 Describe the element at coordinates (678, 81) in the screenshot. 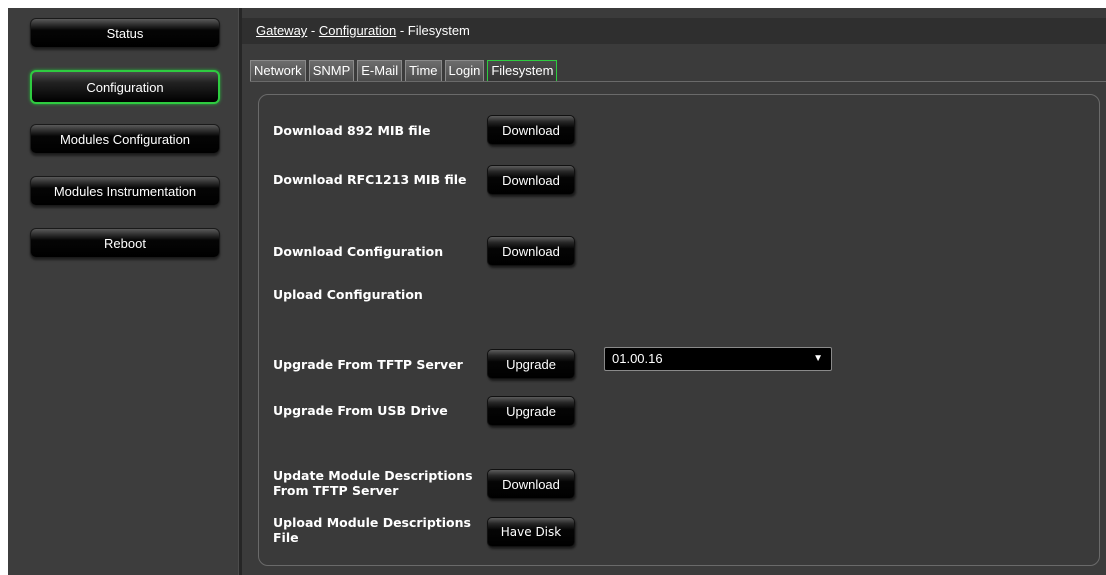

I see `tab-underline` at that location.